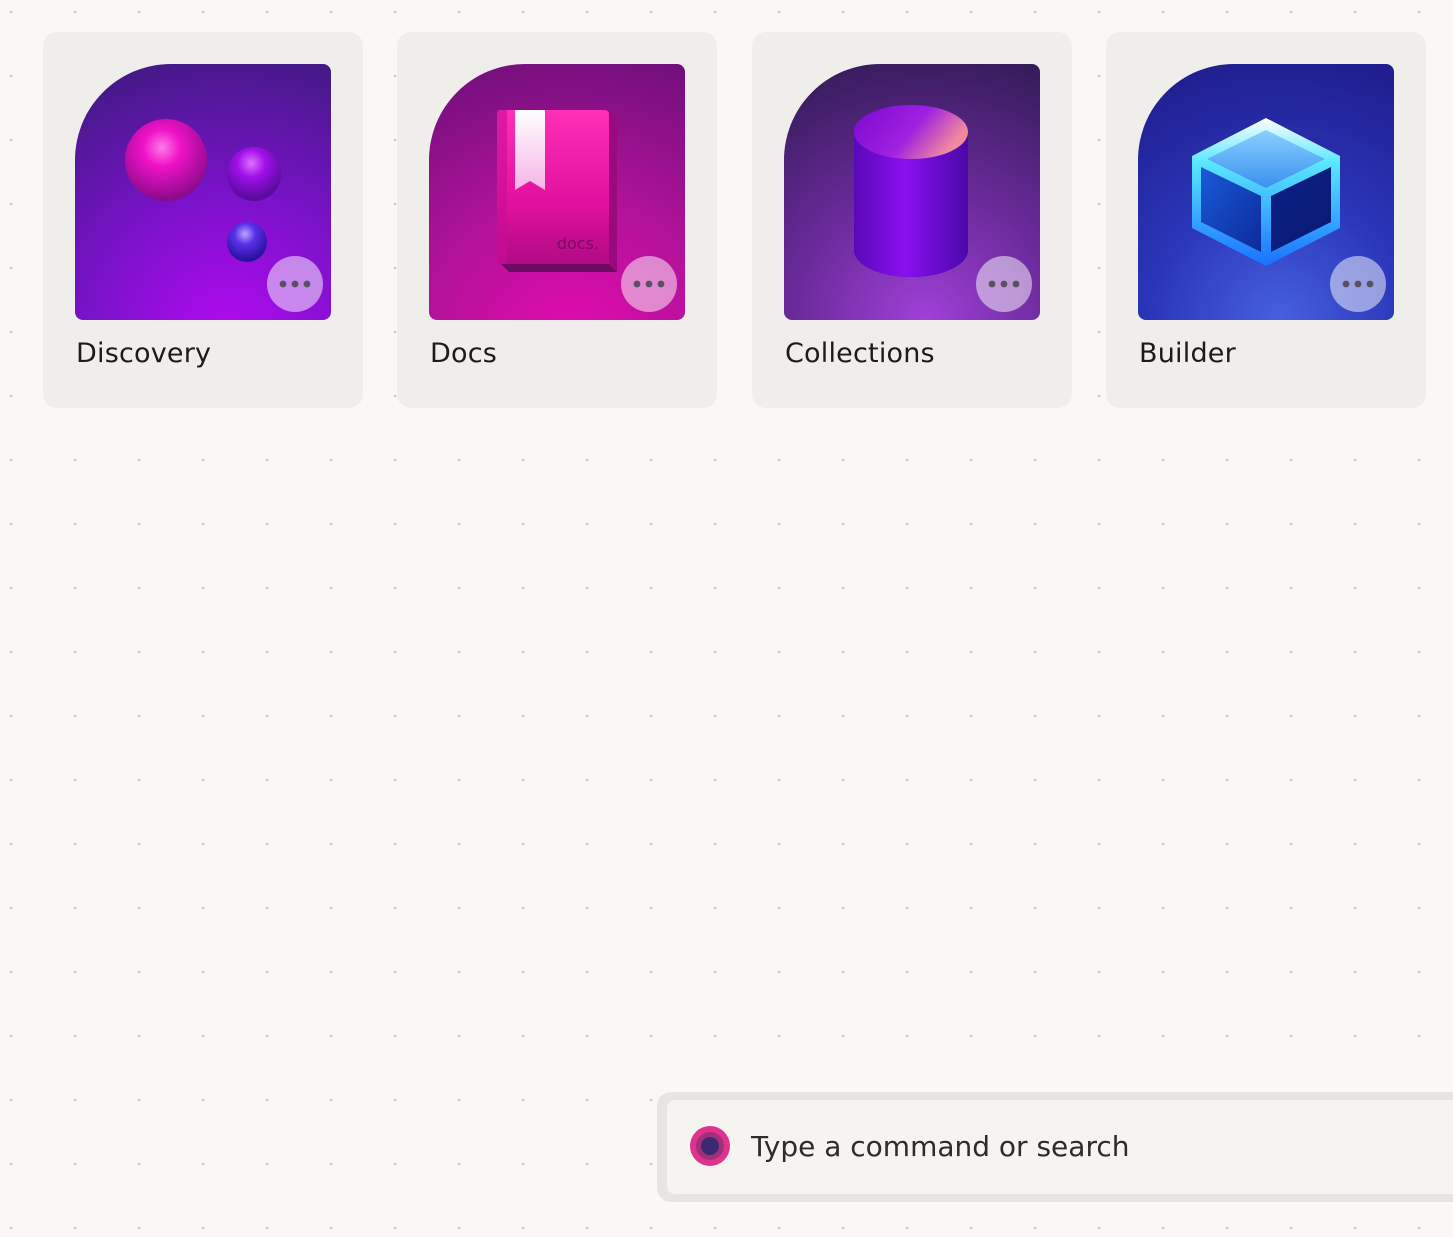 This screenshot has height=1237, width=1453. I want to click on app-label: Docs, so click(464, 353).